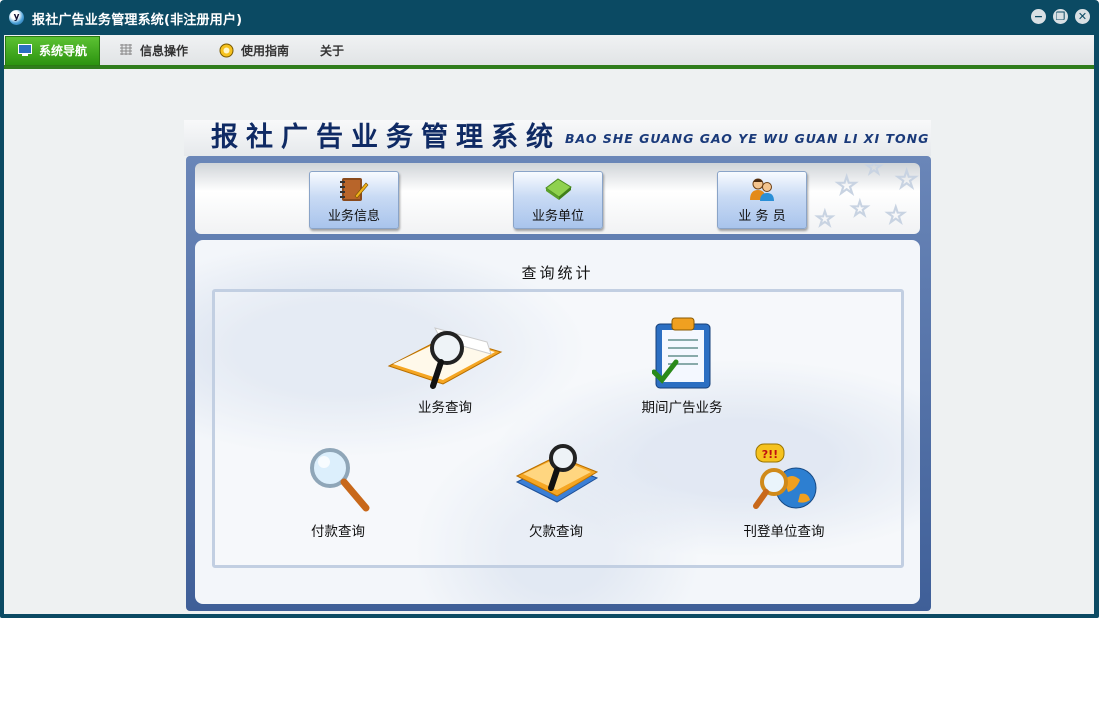  Describe the element at coordinates (1082, 16) in the screenshot. I see `close-icon: ✕` at that location.